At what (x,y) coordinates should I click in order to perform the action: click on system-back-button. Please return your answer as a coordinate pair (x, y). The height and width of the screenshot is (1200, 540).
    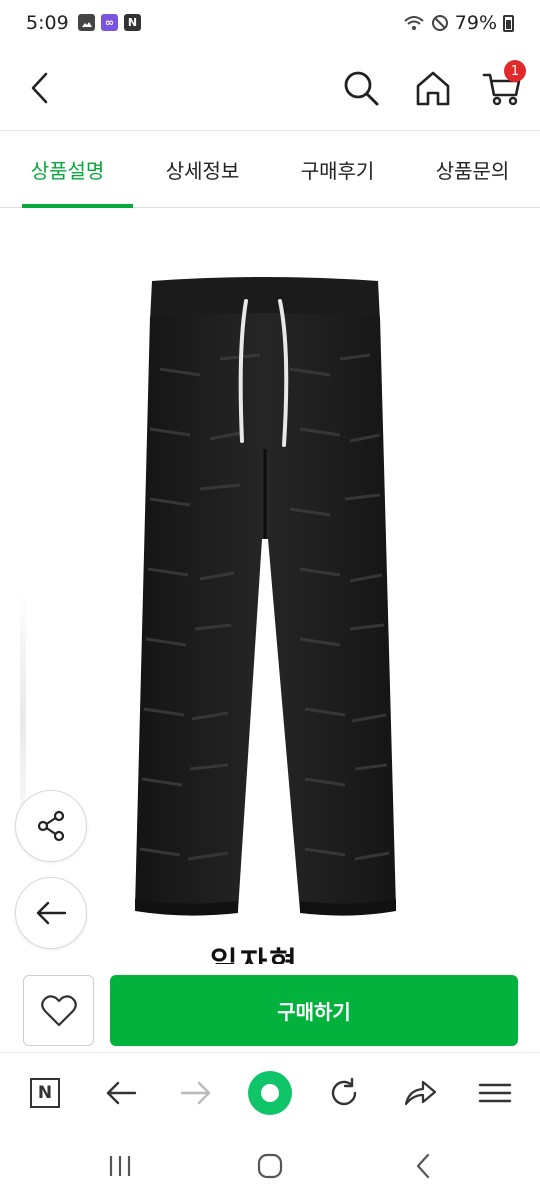
    Looking at the image, I should click on (423, 1166).